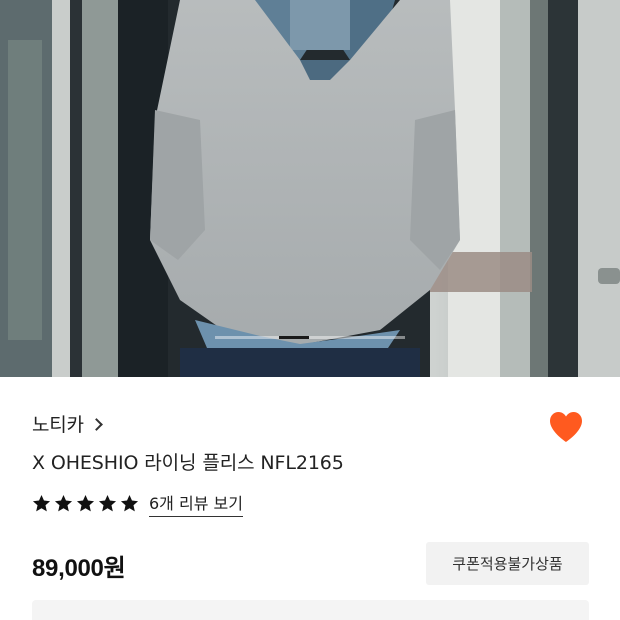 The image size is (620, 620). What do you see at coordinates (310, 610) in the screenshot?
I see `info-panel` at bounding box center [310, 610].